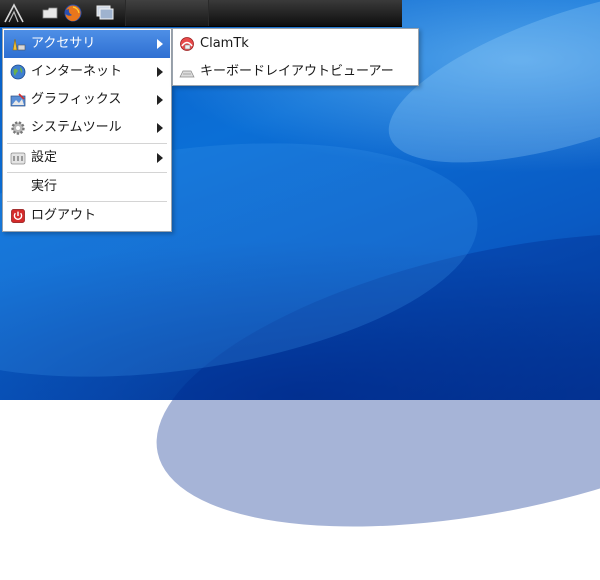 This screenshot has height=580, width=600. I want to click on preferences-icon, so click(18, 158).